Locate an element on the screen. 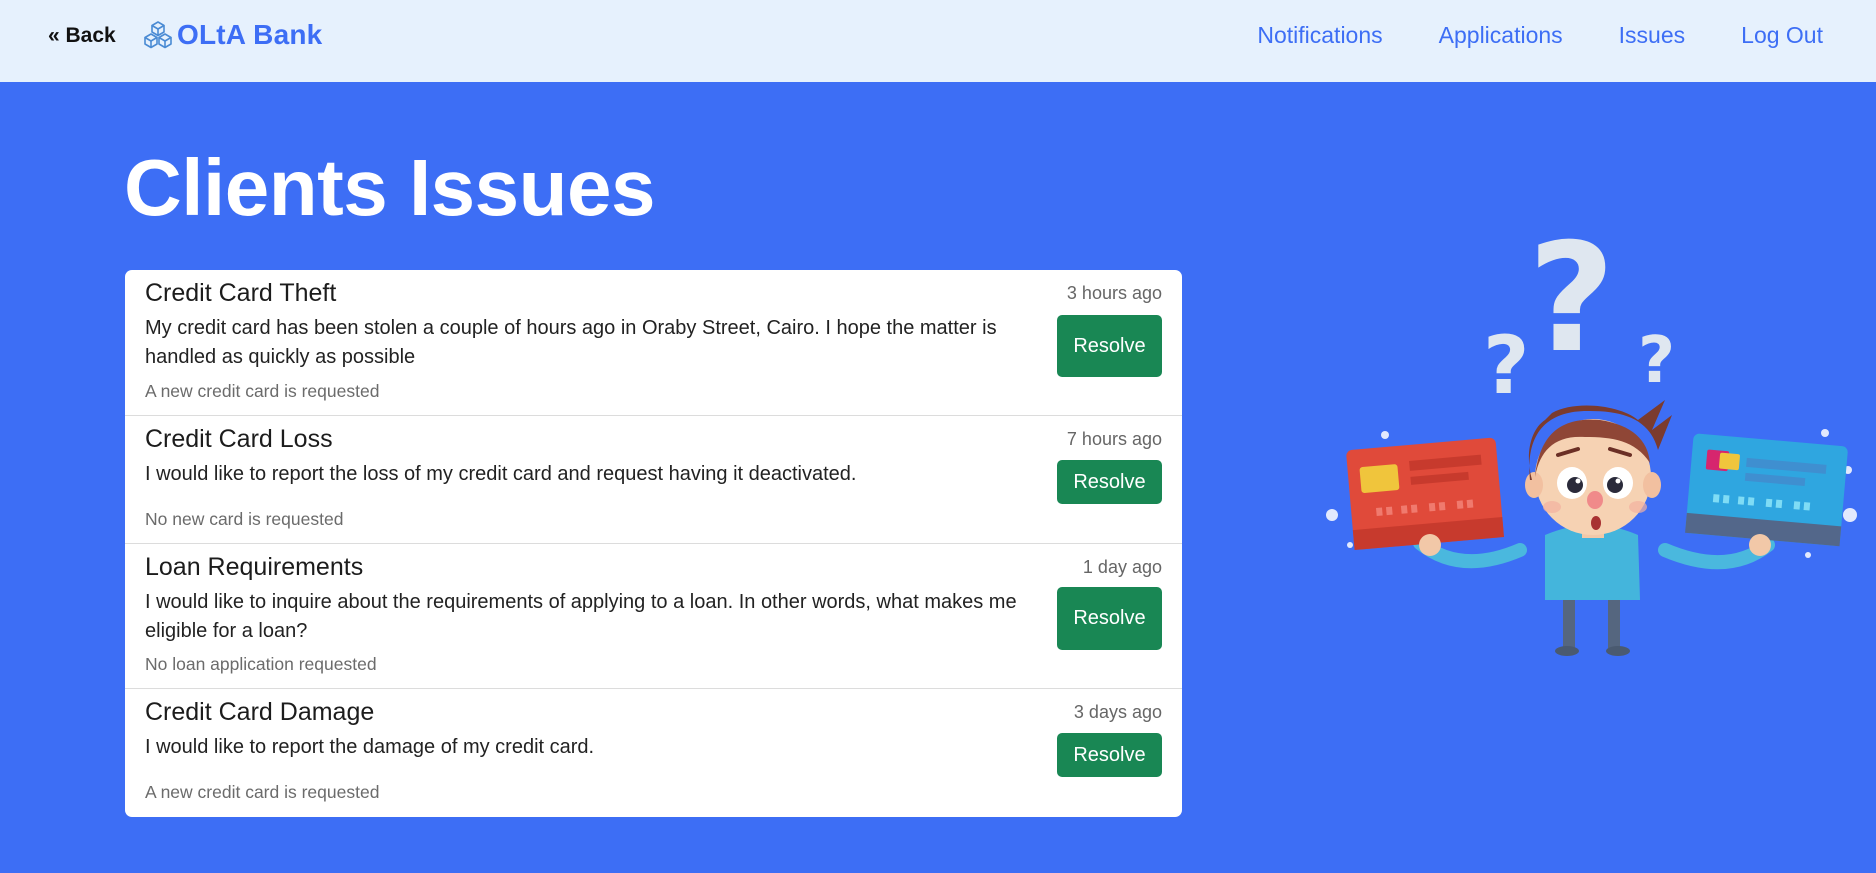 Image resolution: width=1876 pixels, height=873 pixels. page-title: Clients Issues is located at coordinates (390, 187).